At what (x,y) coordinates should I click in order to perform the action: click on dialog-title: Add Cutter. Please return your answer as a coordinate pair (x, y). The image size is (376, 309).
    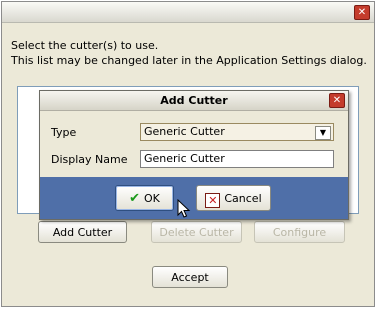
    Looking at the image, I should click on (194, 100).